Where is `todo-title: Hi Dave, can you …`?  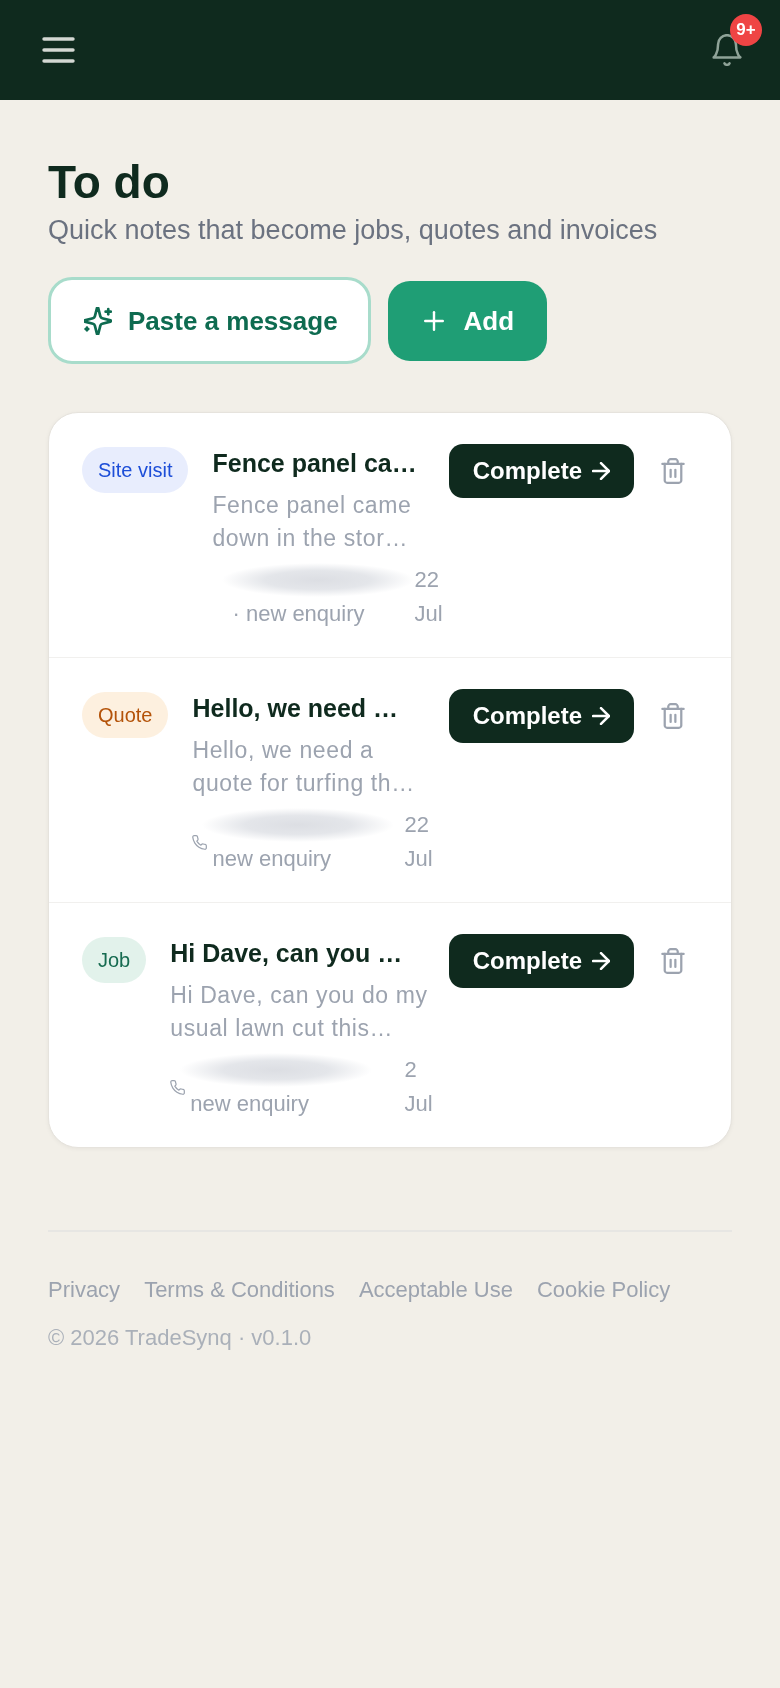
todo-title: Hi Dave, can you … is located at coordinates (286, 953).